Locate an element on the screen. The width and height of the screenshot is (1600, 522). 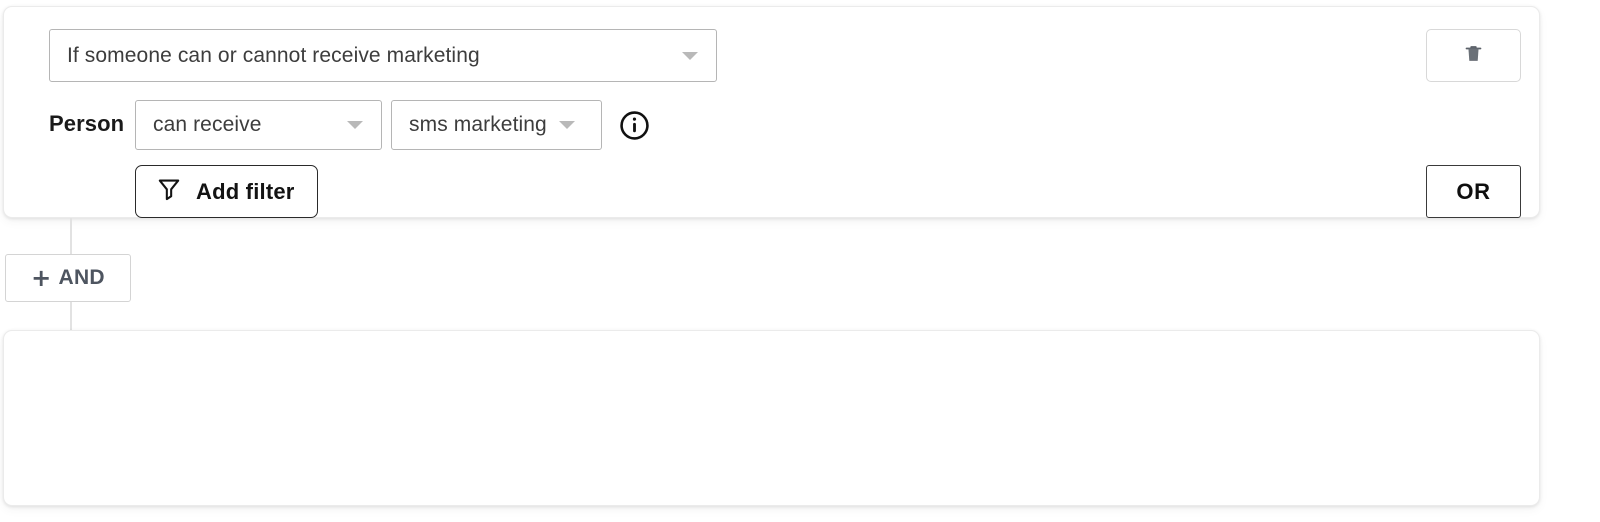
marketing-operator-select: can receive is located at coordinates (258, 125).